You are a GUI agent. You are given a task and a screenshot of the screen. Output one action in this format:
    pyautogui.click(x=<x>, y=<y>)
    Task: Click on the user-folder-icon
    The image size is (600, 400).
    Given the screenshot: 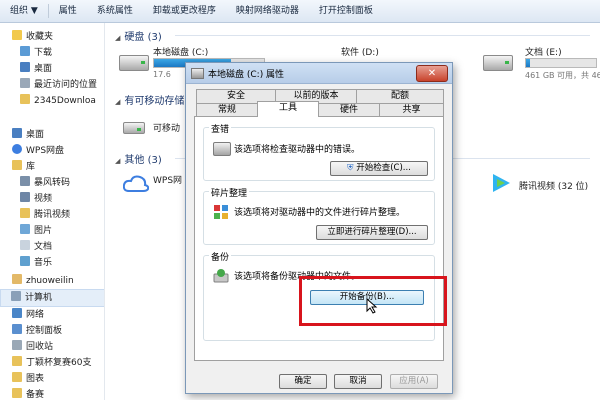 What is the action you would take?
    pyautogui.click(x=17, y=279)
    